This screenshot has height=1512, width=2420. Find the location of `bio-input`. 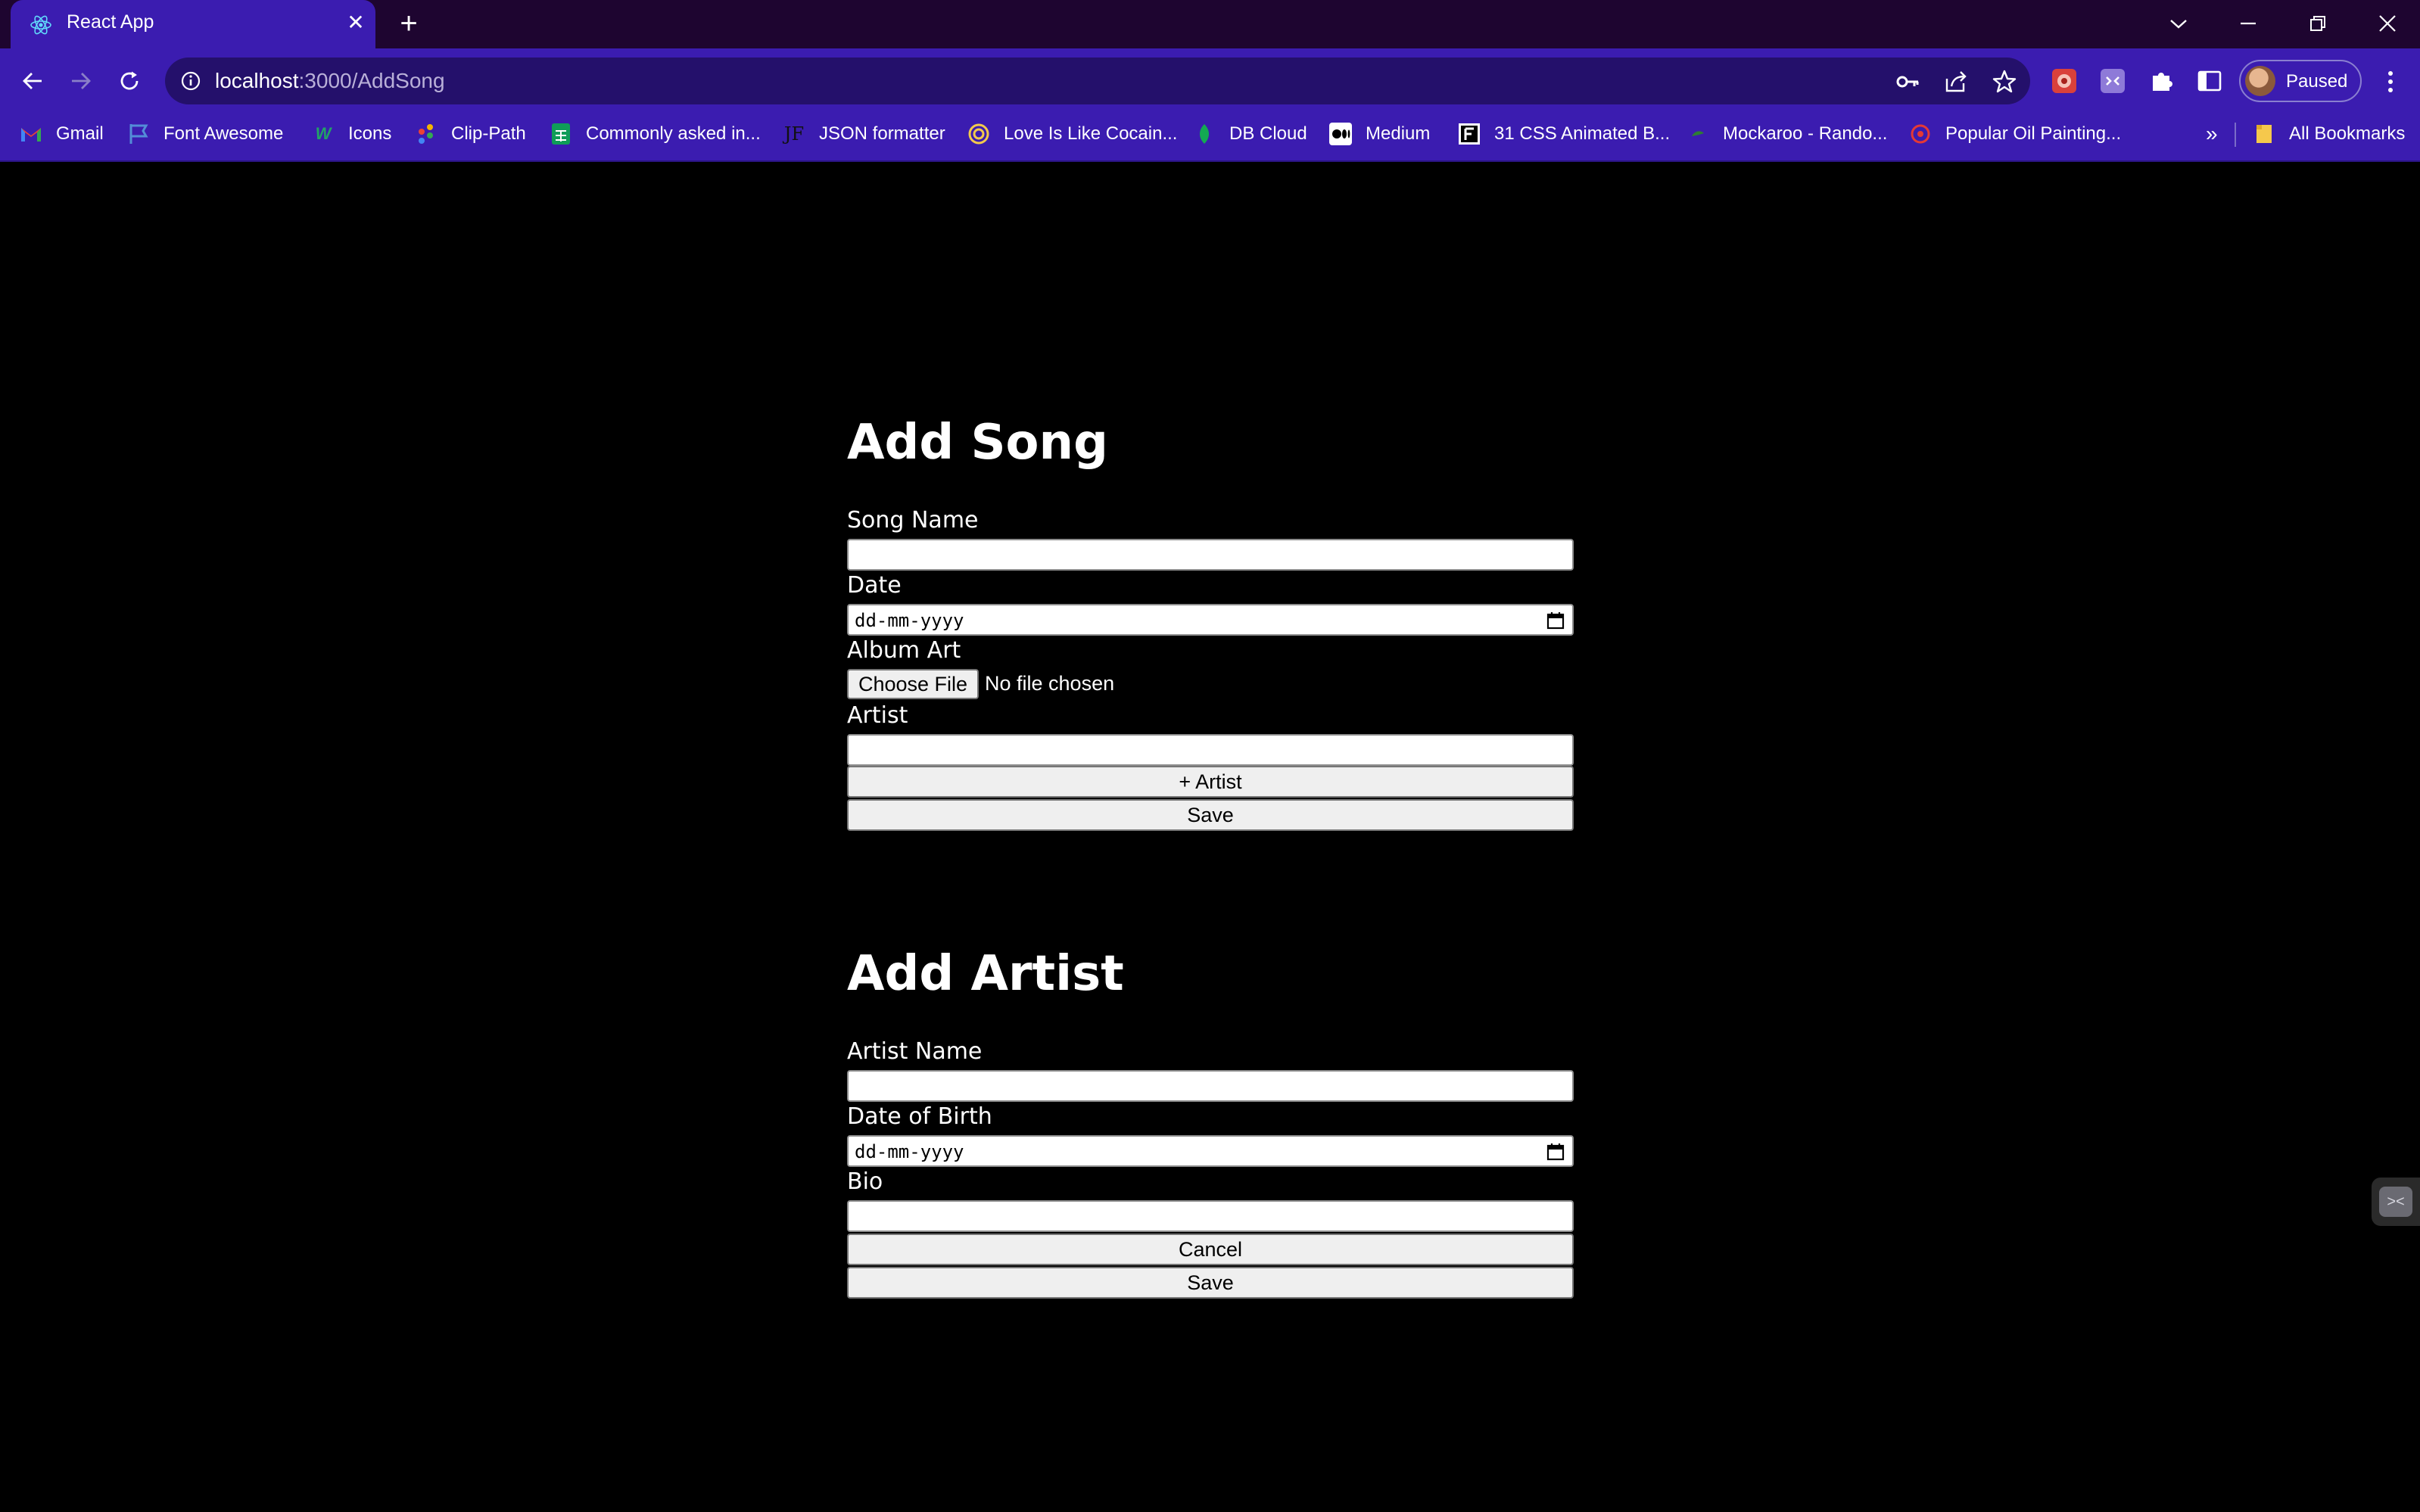

bio-input is located at coordinates (1211, 1216).